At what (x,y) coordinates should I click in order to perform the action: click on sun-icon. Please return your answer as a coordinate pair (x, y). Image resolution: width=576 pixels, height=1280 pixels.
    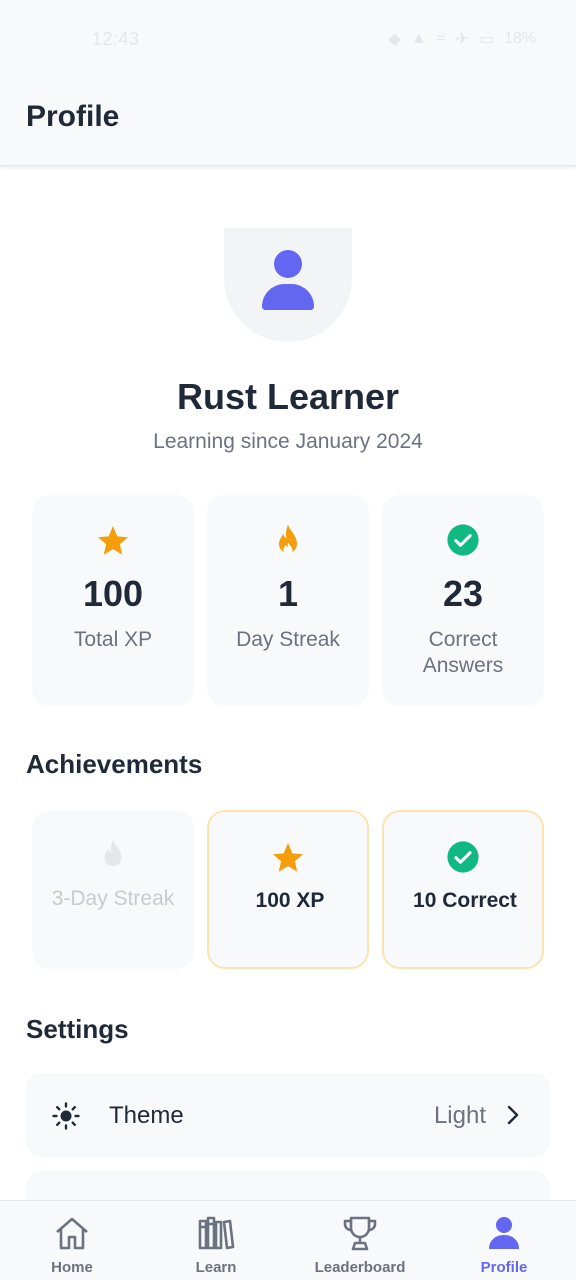
    Looking at the image, I should click on (66, 1116).